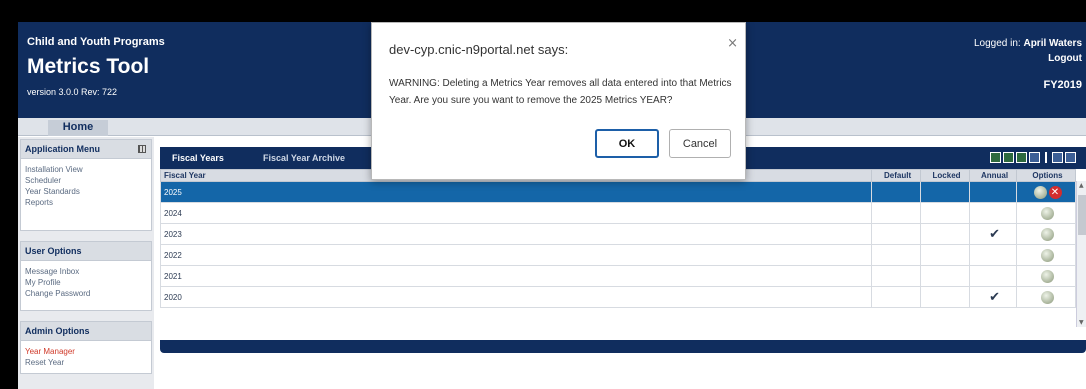 The image size is (1086, 389). I want to click on user-options-list: Message Inbox My Profile Change Password, so click(86, 286).